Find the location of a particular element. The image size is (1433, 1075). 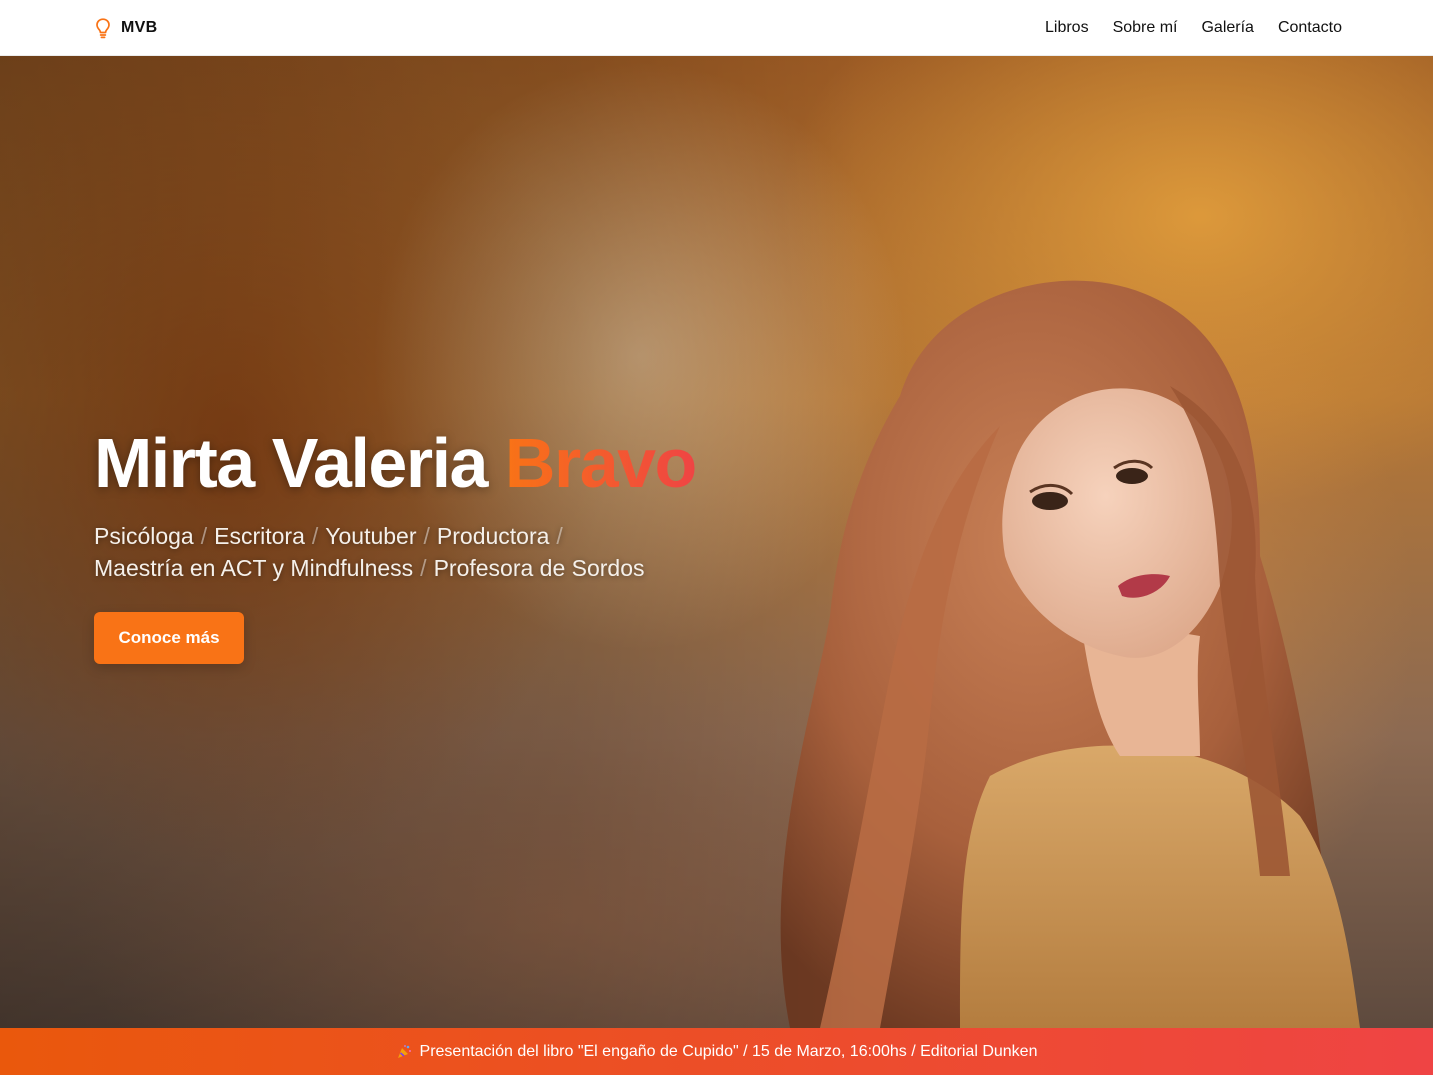

site-header: MVB Libros Sobre mí Galería Contacto is located at coordinates (716, 28).